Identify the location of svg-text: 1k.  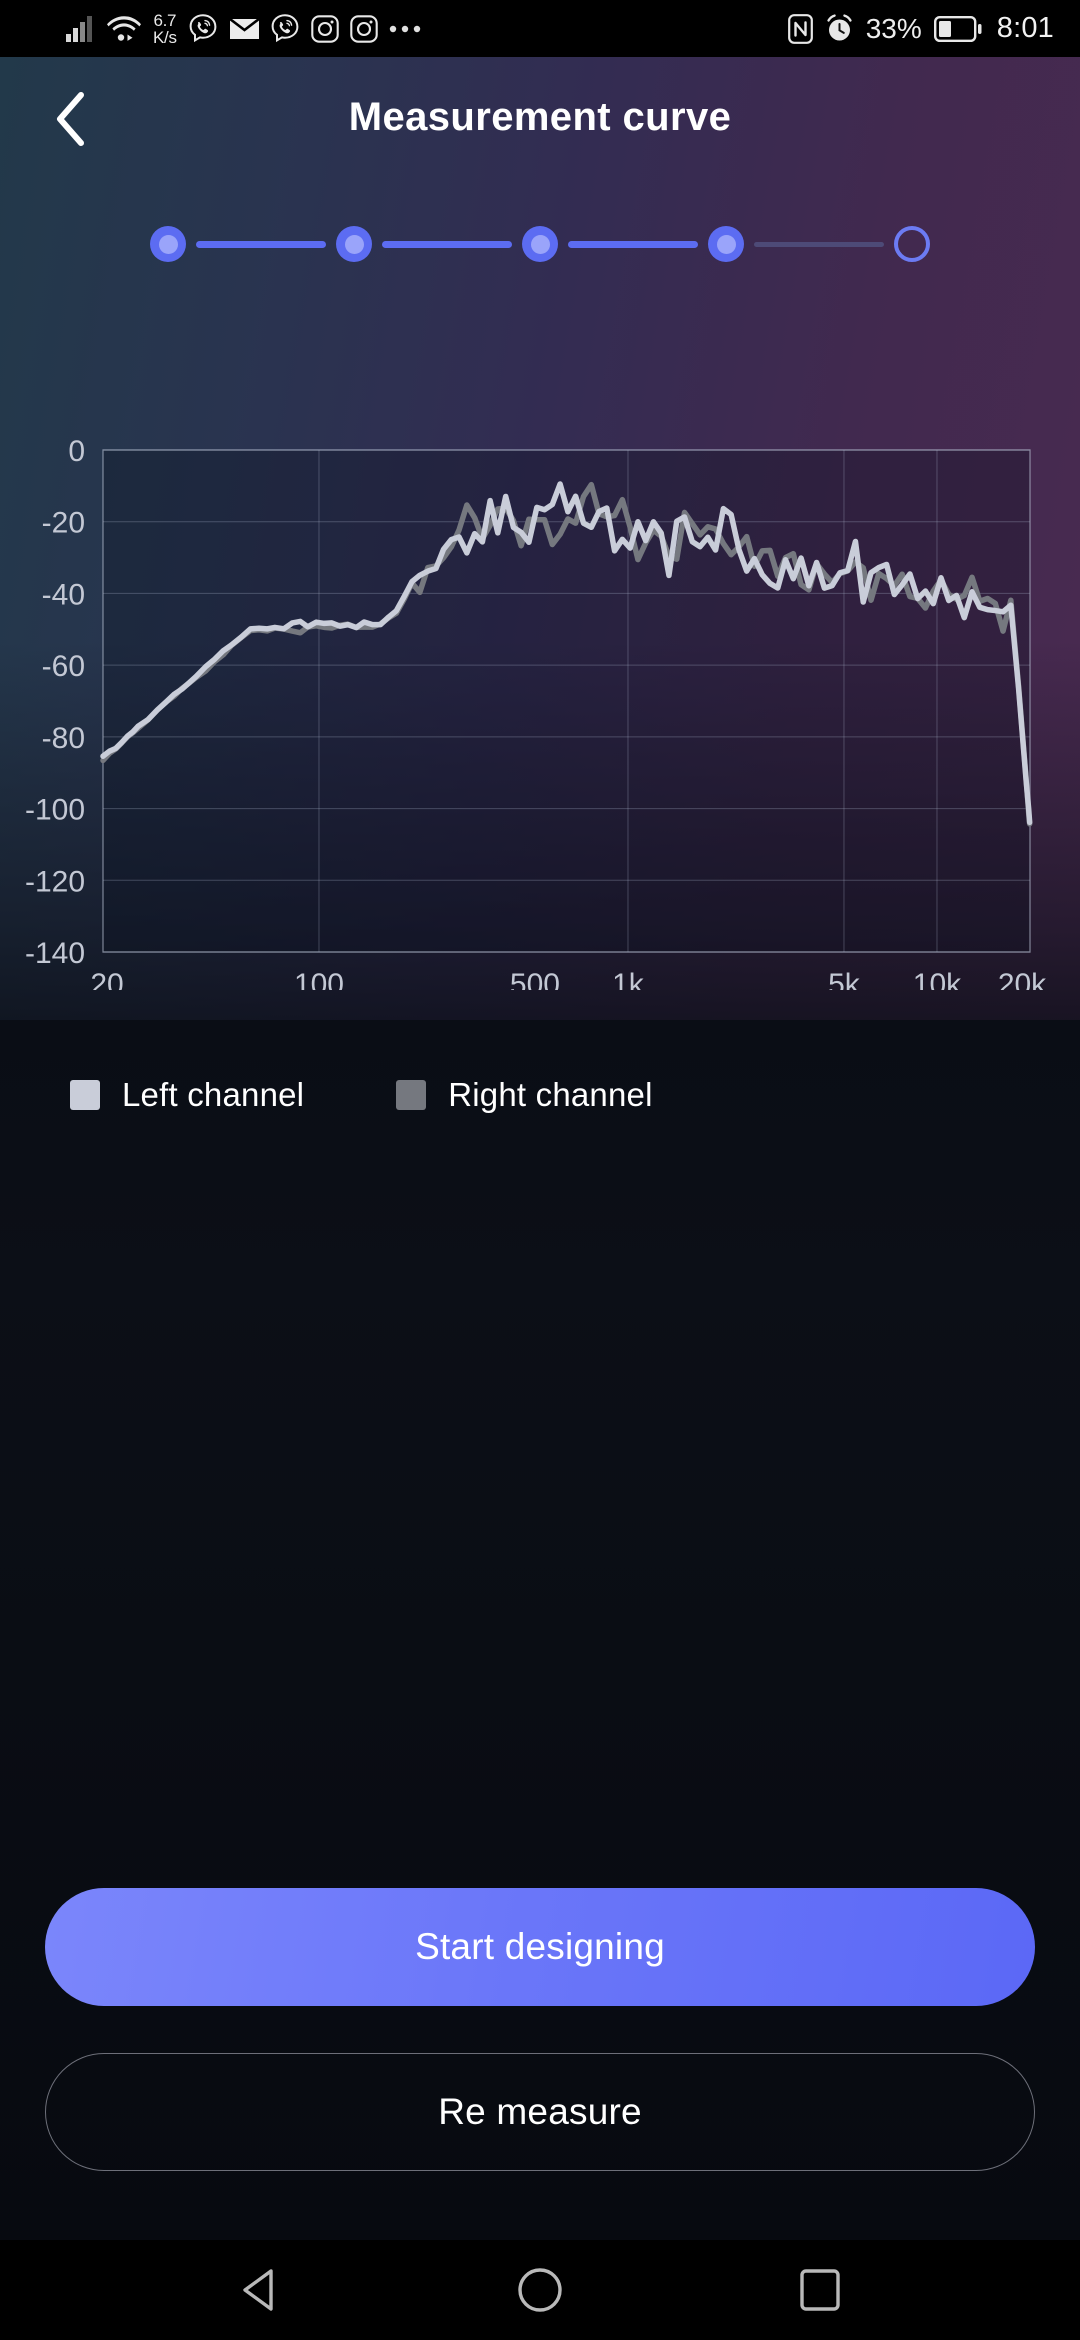
(628, 979).